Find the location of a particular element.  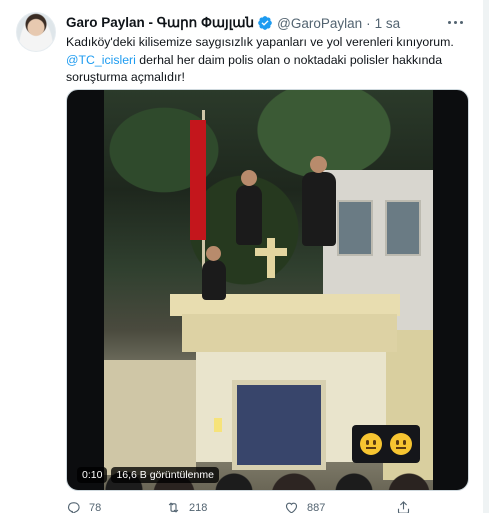

video-view-count: 16,6 B görüntülenme is located at coordinates (165, 475).